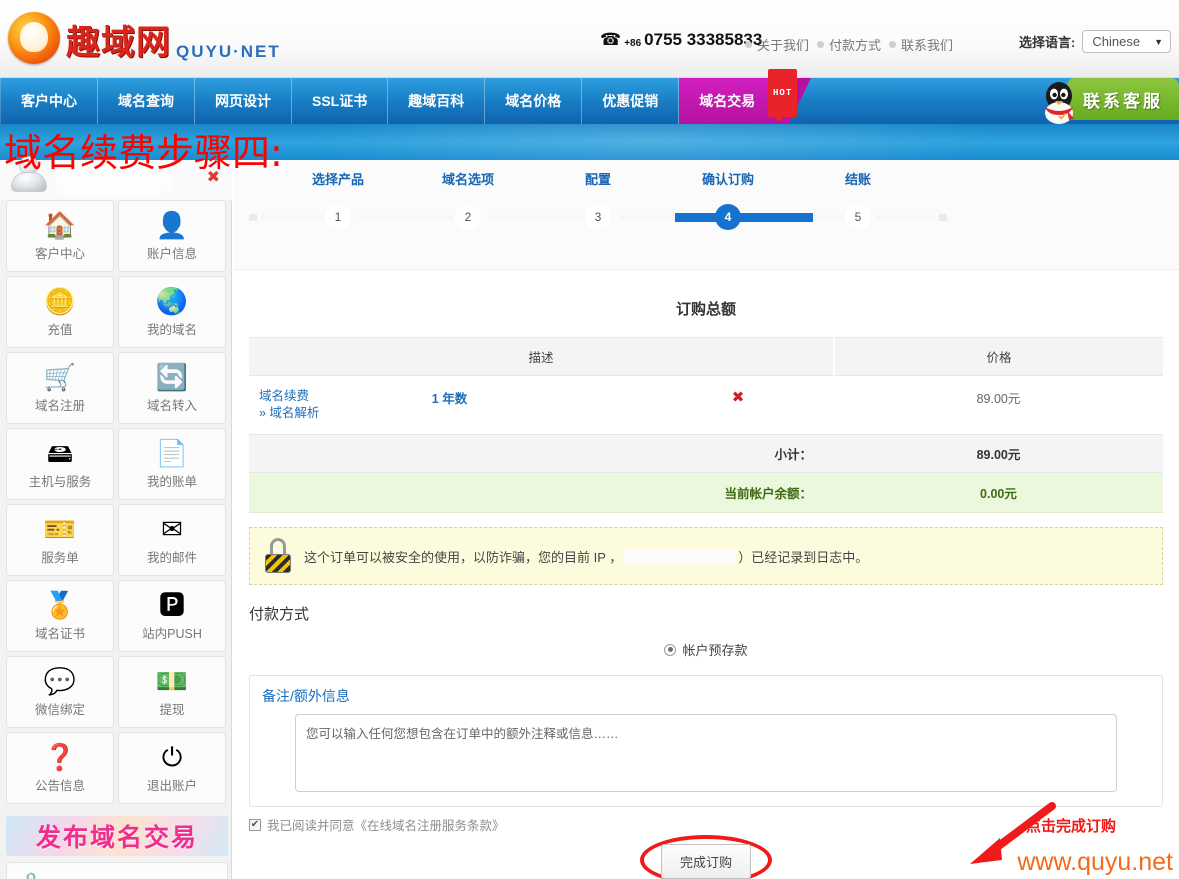  I want to click on complete-order-button: 完成订购, so click(706, 861).